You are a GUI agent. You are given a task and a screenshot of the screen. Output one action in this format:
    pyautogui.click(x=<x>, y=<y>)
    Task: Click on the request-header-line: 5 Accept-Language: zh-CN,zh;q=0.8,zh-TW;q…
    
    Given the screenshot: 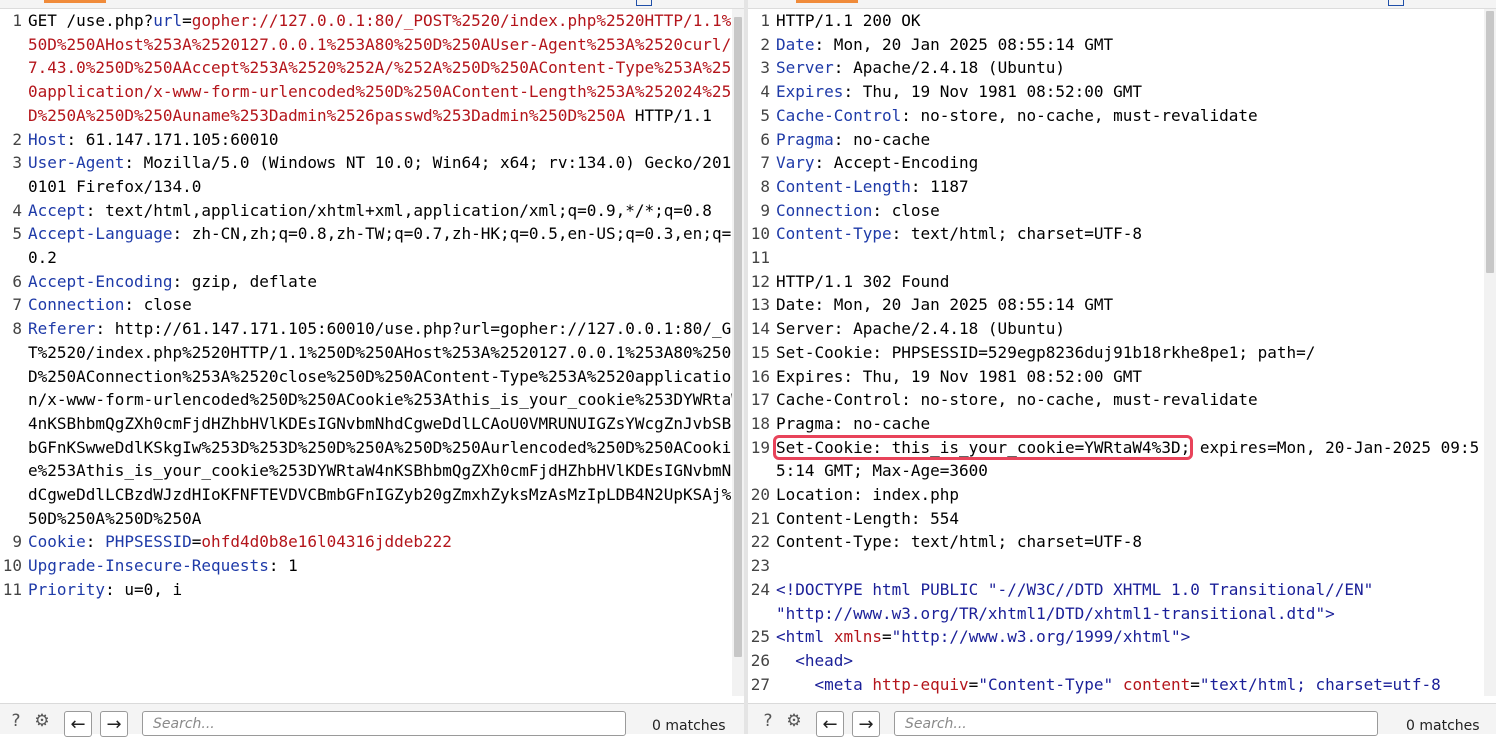 What is the action you would take?
    pyautogui.click(x=372, y=246)
    